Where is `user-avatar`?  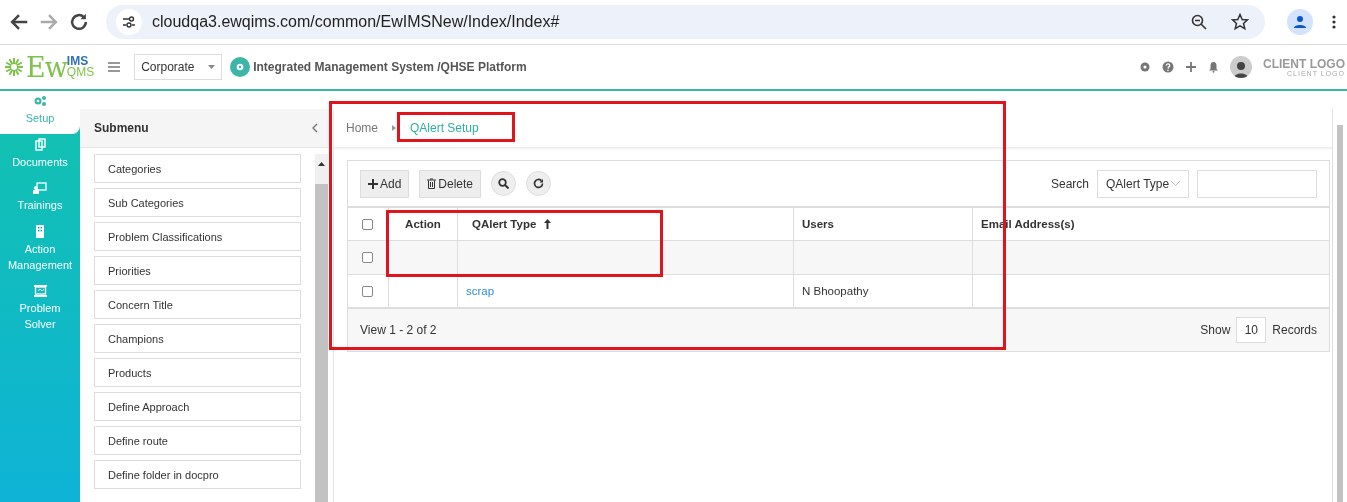 user-avatar is located at coordinates (1241, 67).